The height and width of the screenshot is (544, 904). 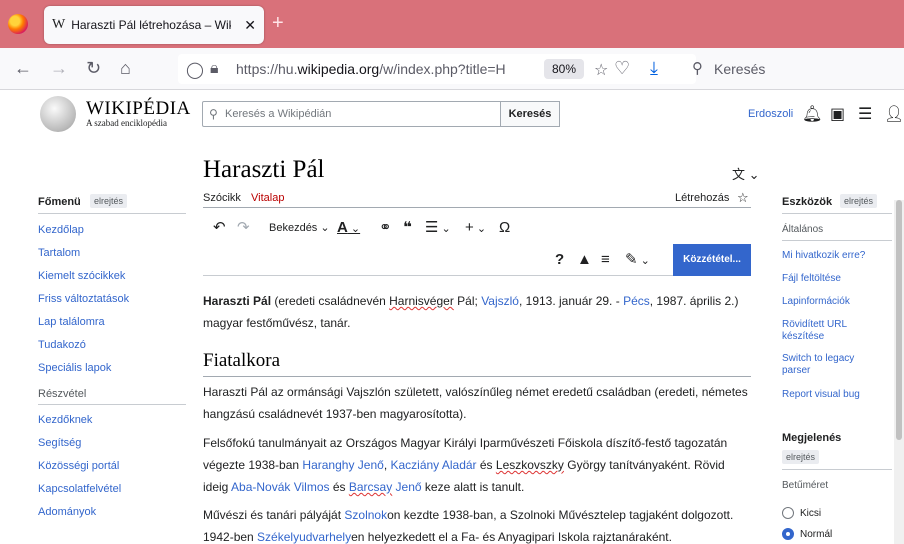 What do you see at coordinates (564, 69) in the screenshot?
I see `zoom-indicator: 80%` at bounding box center [564, 69].